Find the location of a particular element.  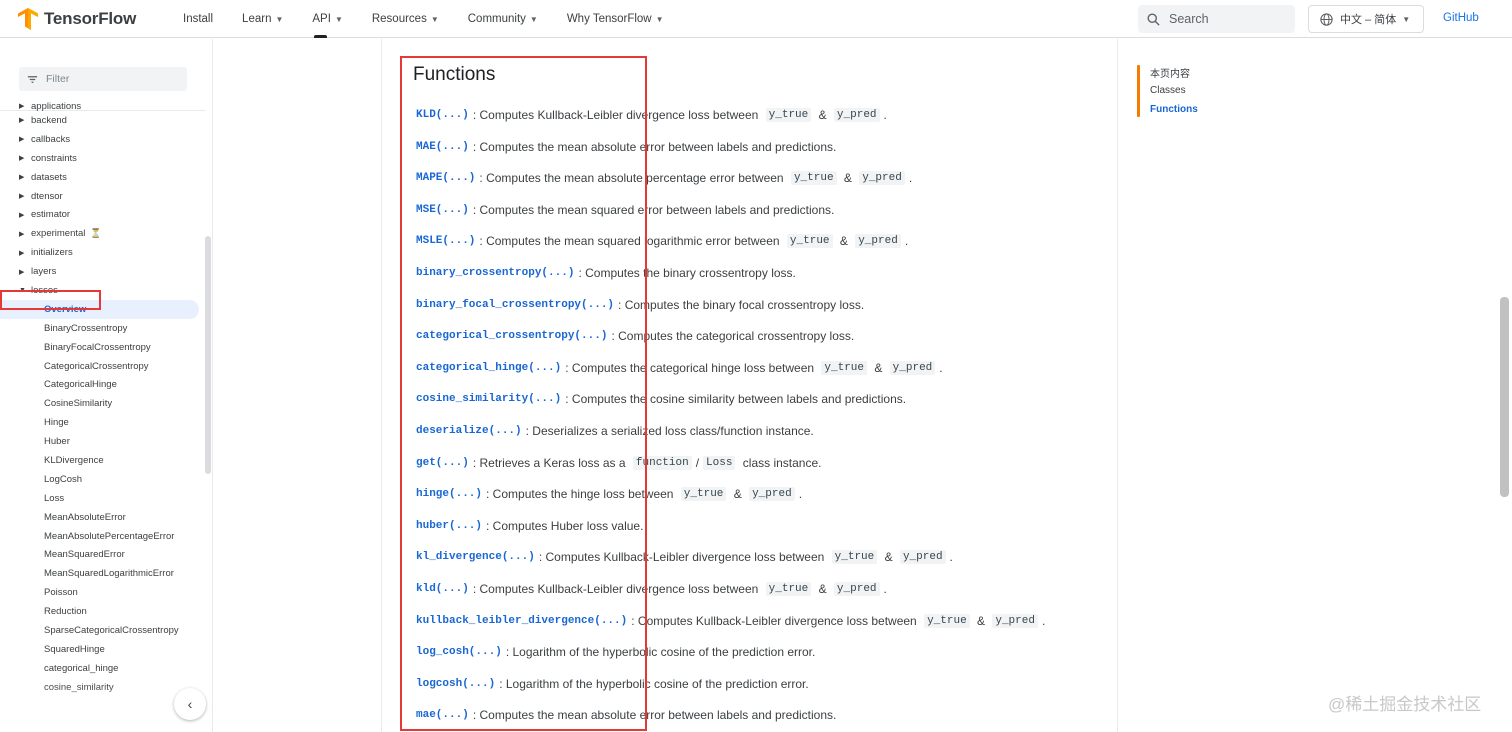

sidebar-item-estimator: ▶ estimator is located at coordinates (103, 214).